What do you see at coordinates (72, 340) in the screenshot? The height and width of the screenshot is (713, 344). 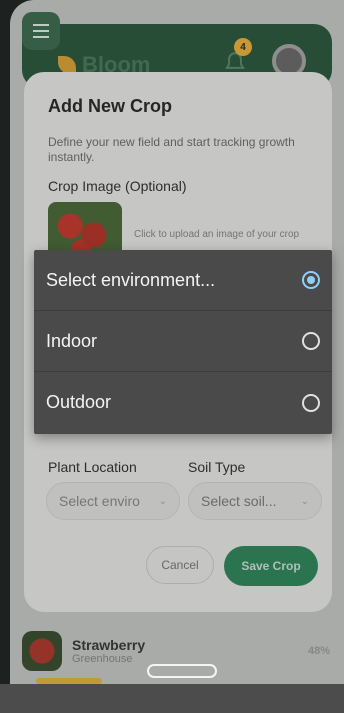 I see `option-label: Indoor` at bounding box center [72, 340].